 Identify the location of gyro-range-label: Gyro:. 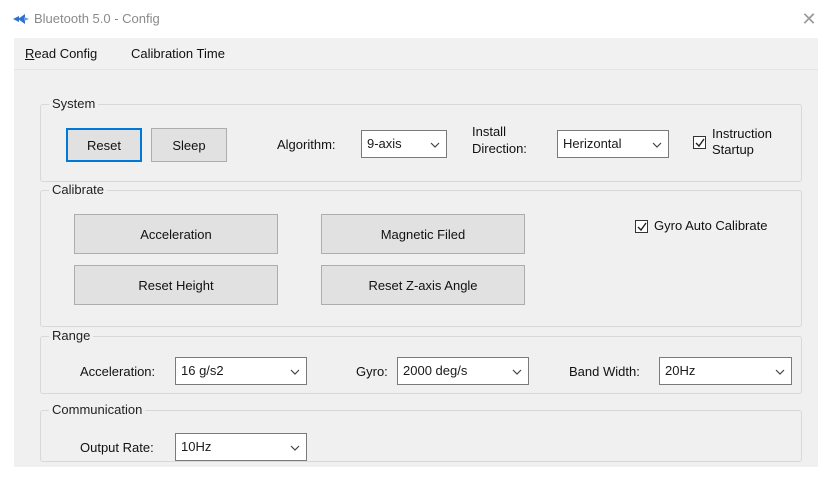
(372, 371).